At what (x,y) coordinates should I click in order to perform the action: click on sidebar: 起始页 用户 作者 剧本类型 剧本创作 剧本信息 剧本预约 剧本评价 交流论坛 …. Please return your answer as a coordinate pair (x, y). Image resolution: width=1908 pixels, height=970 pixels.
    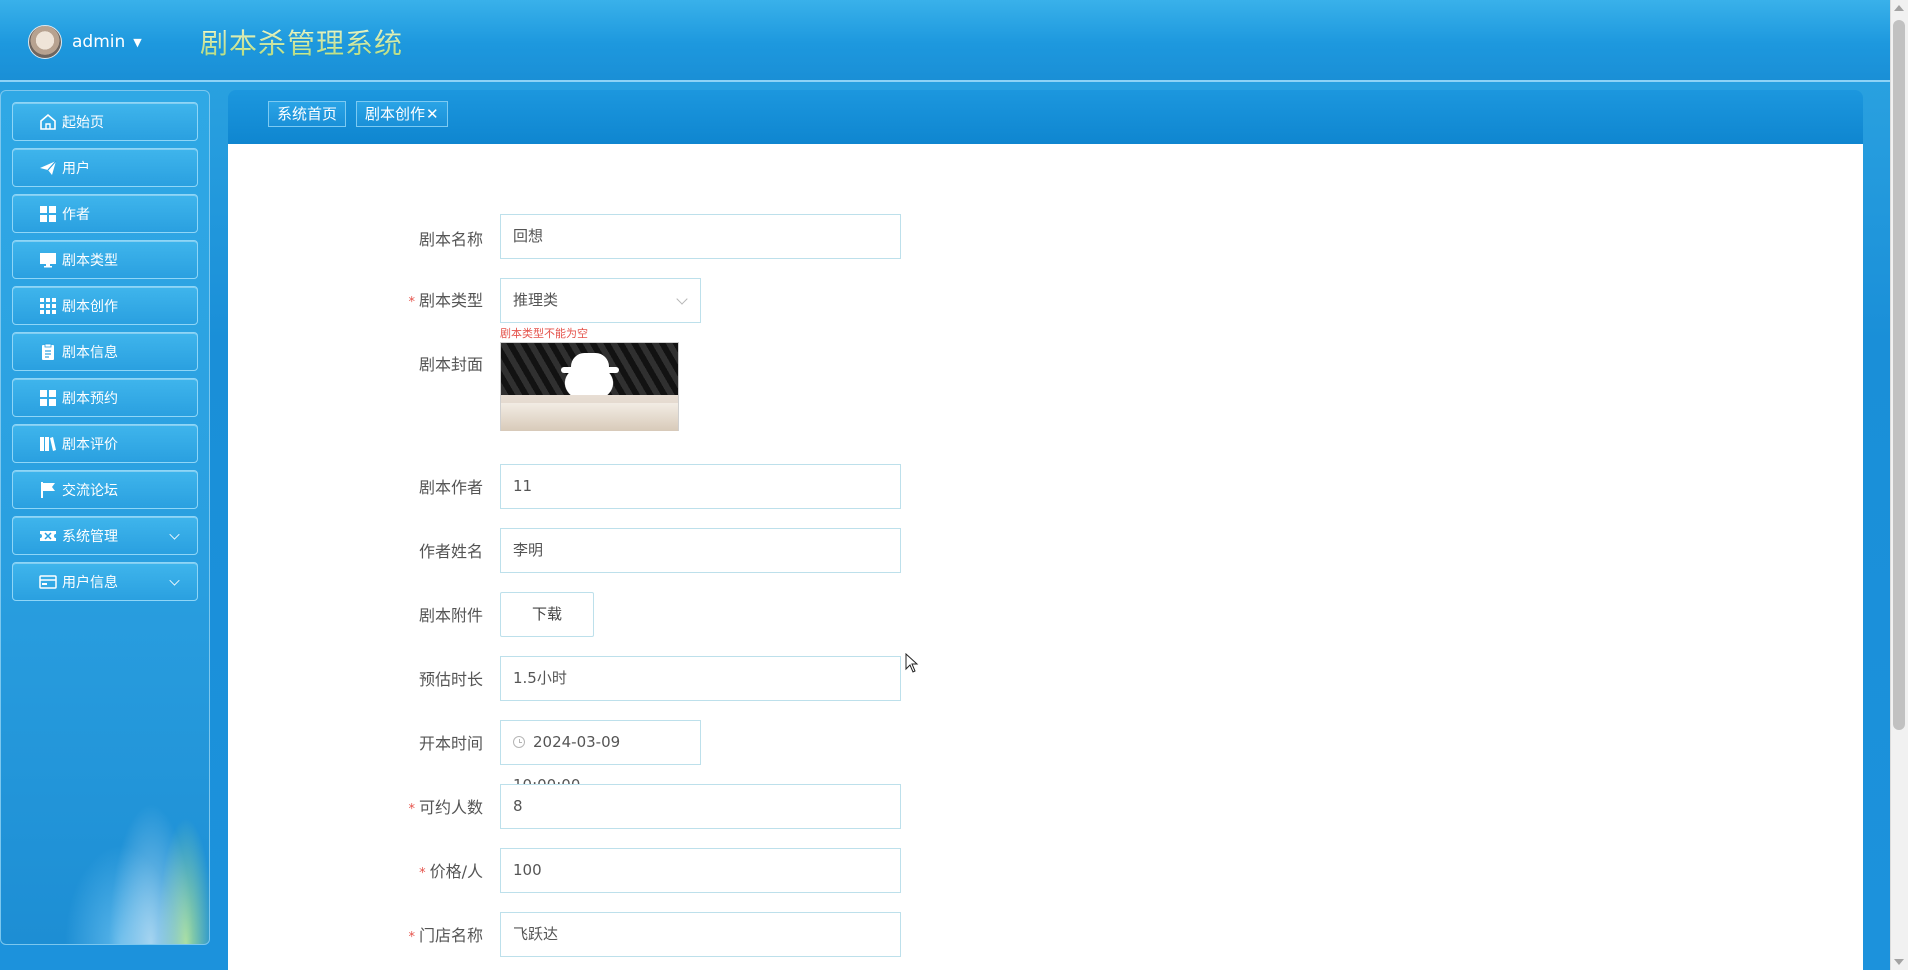
    Looking at the image, I should click on (105, 517).